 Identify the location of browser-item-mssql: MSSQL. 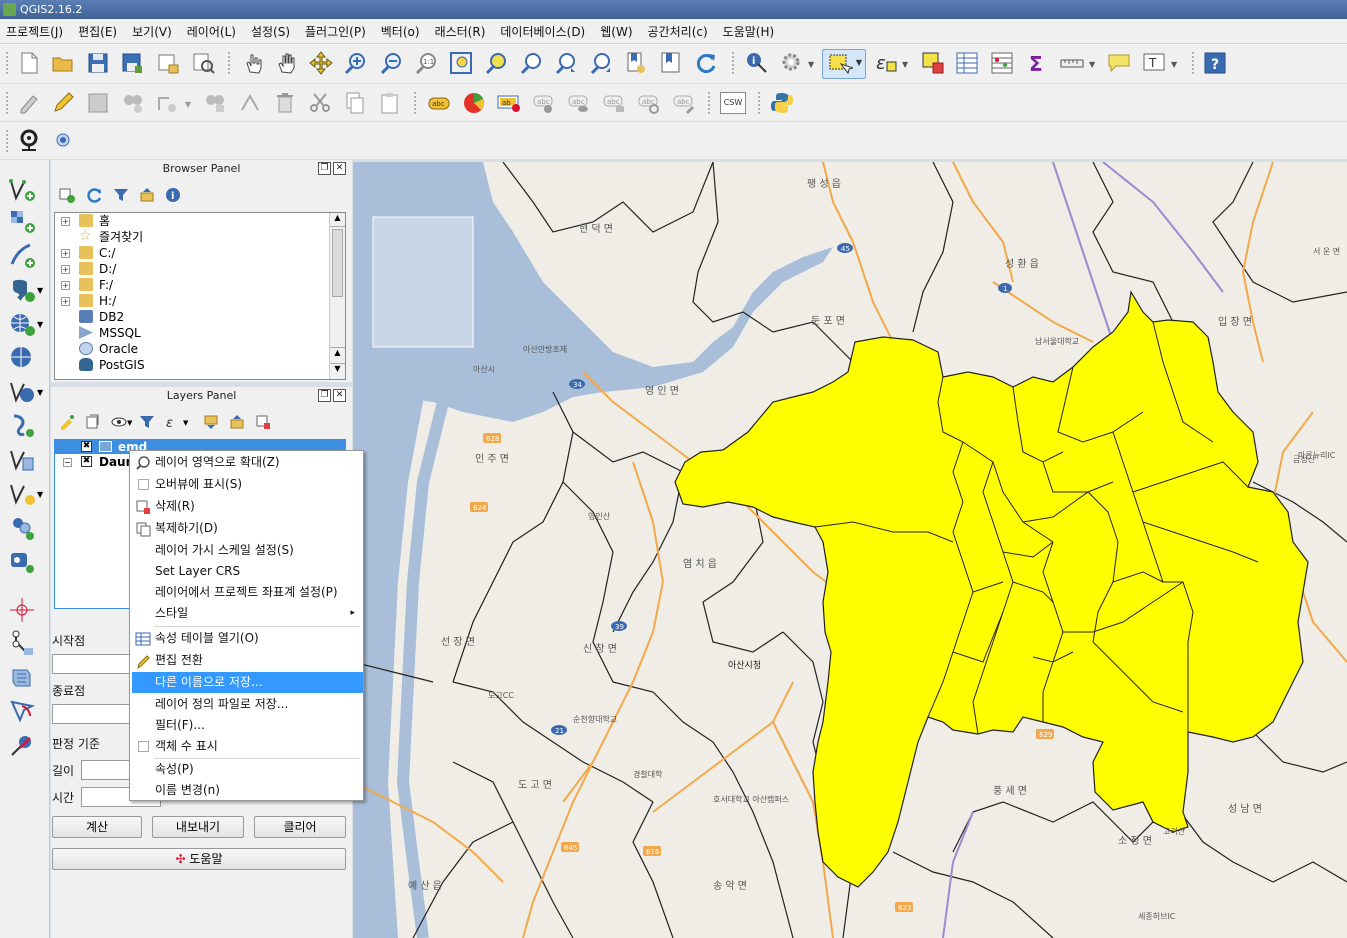
(200, 333).